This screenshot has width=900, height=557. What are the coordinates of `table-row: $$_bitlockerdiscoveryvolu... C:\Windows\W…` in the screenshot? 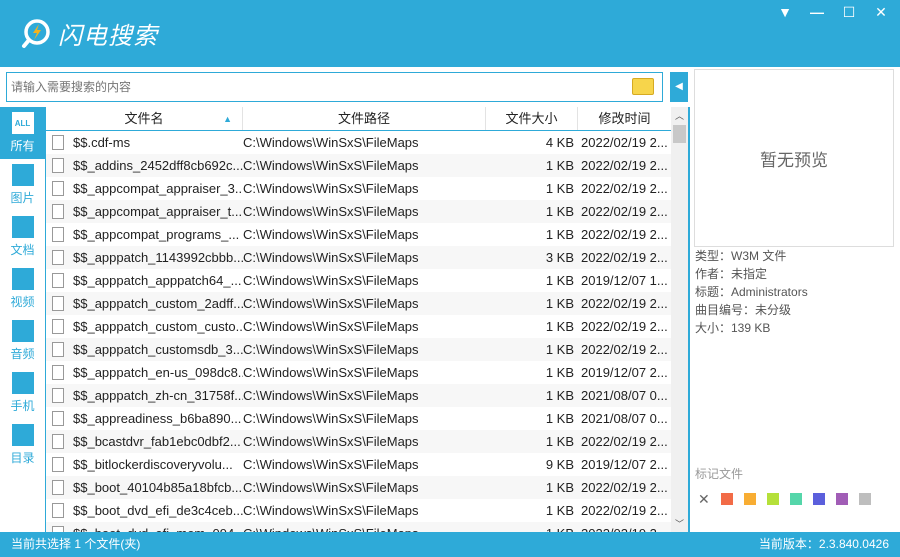 It's located at (358, 464).